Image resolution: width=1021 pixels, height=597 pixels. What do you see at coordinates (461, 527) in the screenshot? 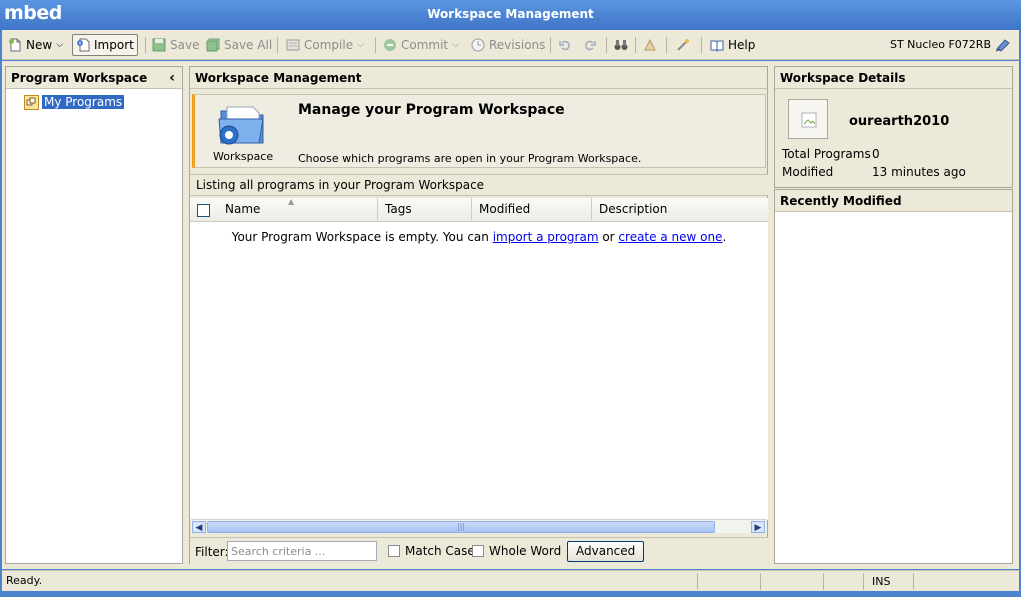
I see `scrollbar-thumb: |||` at bounding box center [461, 527].